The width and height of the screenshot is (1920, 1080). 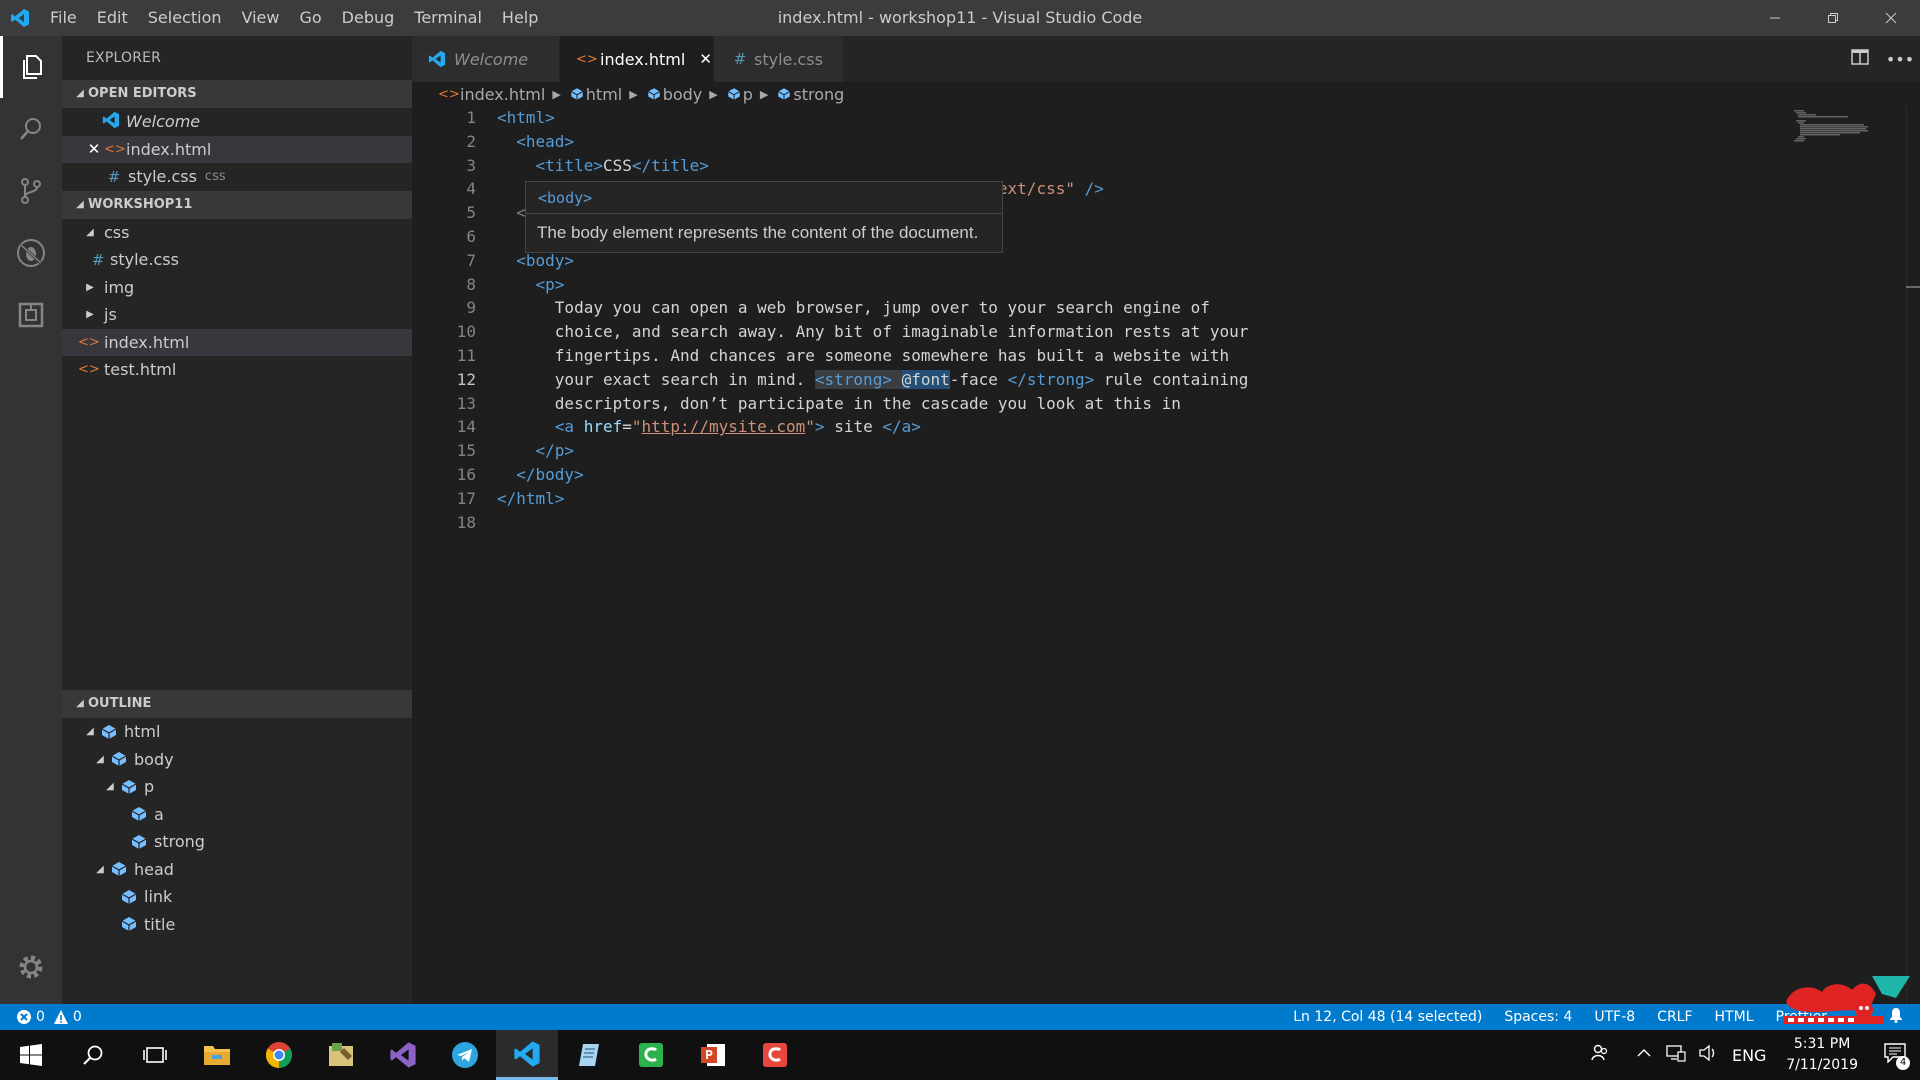 I want to click on close-window-button, so click(x=1891, y=18).